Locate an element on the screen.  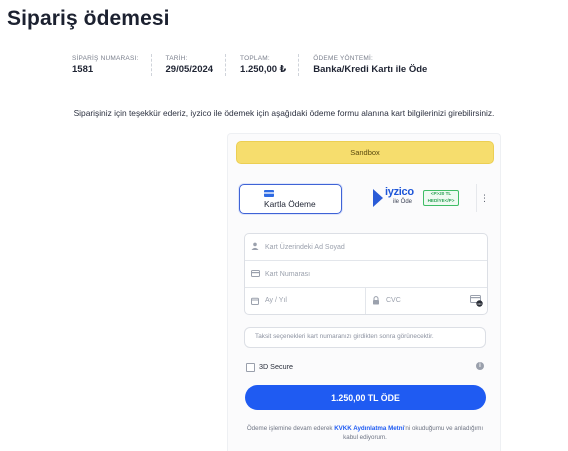
card-number-field: Kart Numarası is located at coordinates (366, 274).